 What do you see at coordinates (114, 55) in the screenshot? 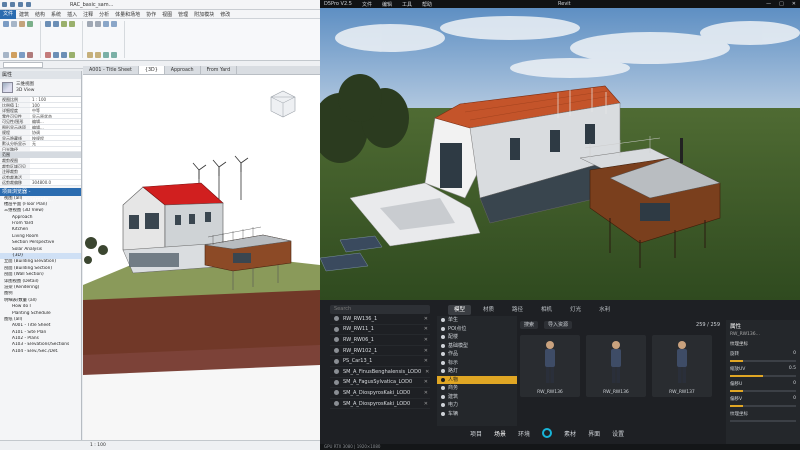
I see `create-icon` at bounding box center [114, 55].